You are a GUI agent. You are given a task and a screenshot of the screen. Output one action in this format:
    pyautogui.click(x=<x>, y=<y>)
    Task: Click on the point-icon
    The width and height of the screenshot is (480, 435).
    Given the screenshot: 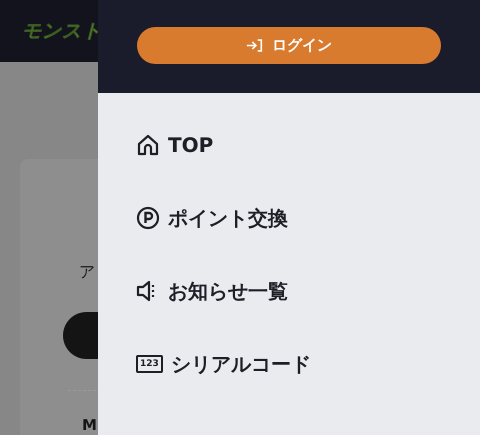 What is the action you would take?
    pyautogui.click(x=148, y=218)
    